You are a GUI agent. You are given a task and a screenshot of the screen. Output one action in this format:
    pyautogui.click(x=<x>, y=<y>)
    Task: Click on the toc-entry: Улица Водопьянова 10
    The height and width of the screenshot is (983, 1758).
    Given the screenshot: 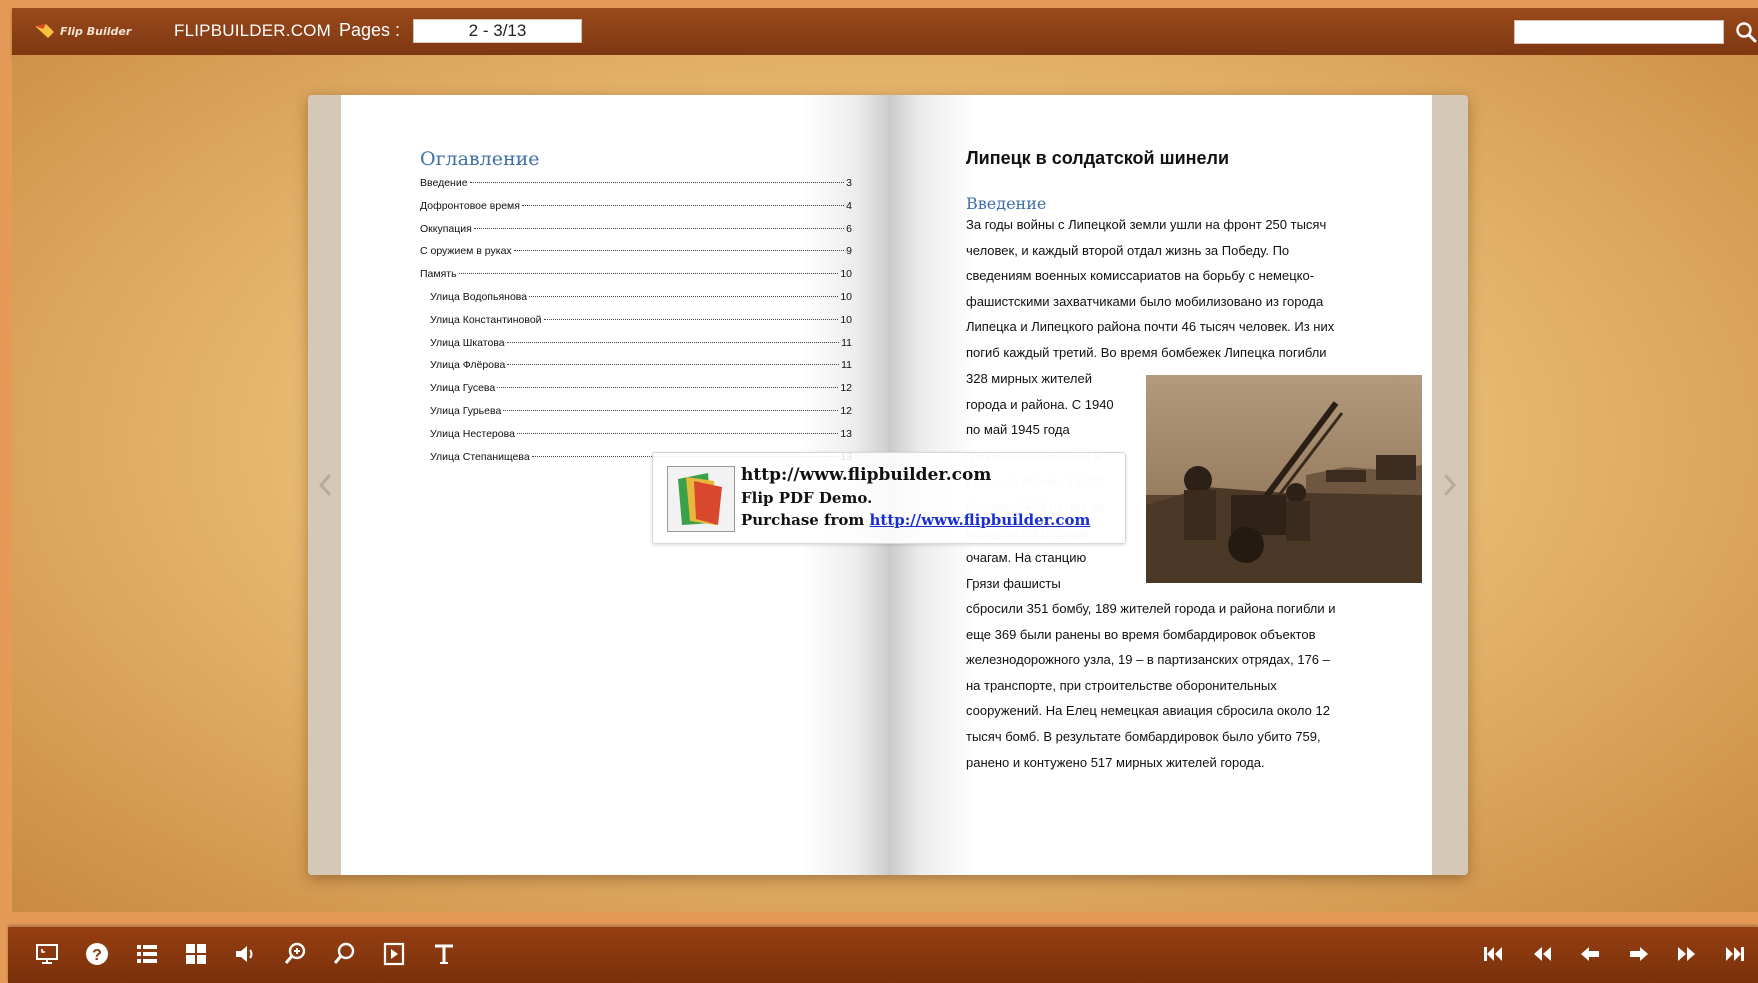 What is the action you would take?
    pyautogui.click(x=636, y=302)
    